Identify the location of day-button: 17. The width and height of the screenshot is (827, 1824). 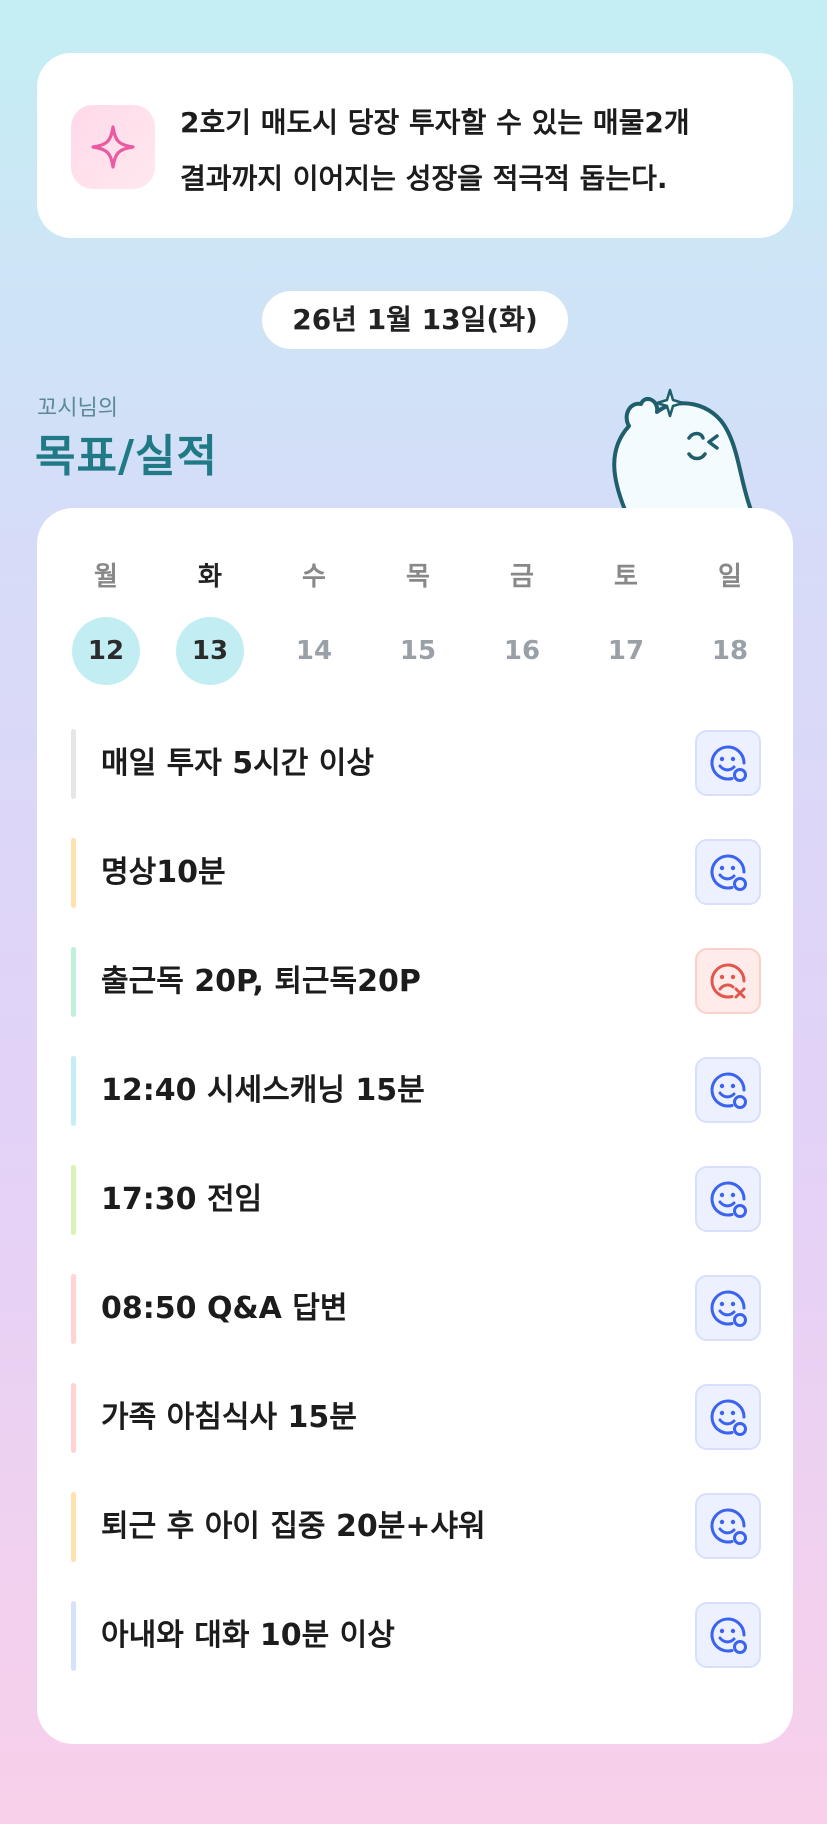
(626, 651).